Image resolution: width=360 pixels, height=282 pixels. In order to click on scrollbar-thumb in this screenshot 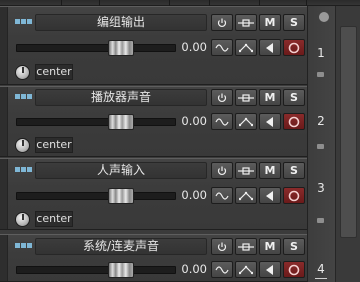, I will do `click(348, 132)`.